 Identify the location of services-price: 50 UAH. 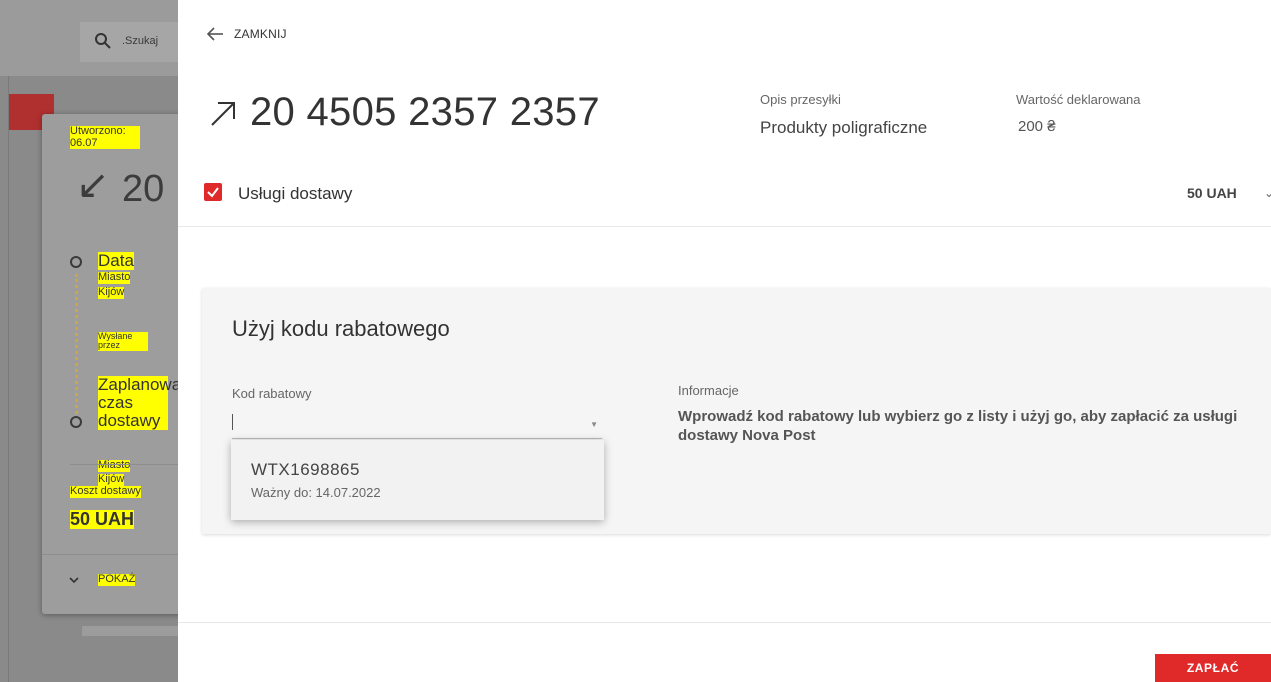
(1212, 193).